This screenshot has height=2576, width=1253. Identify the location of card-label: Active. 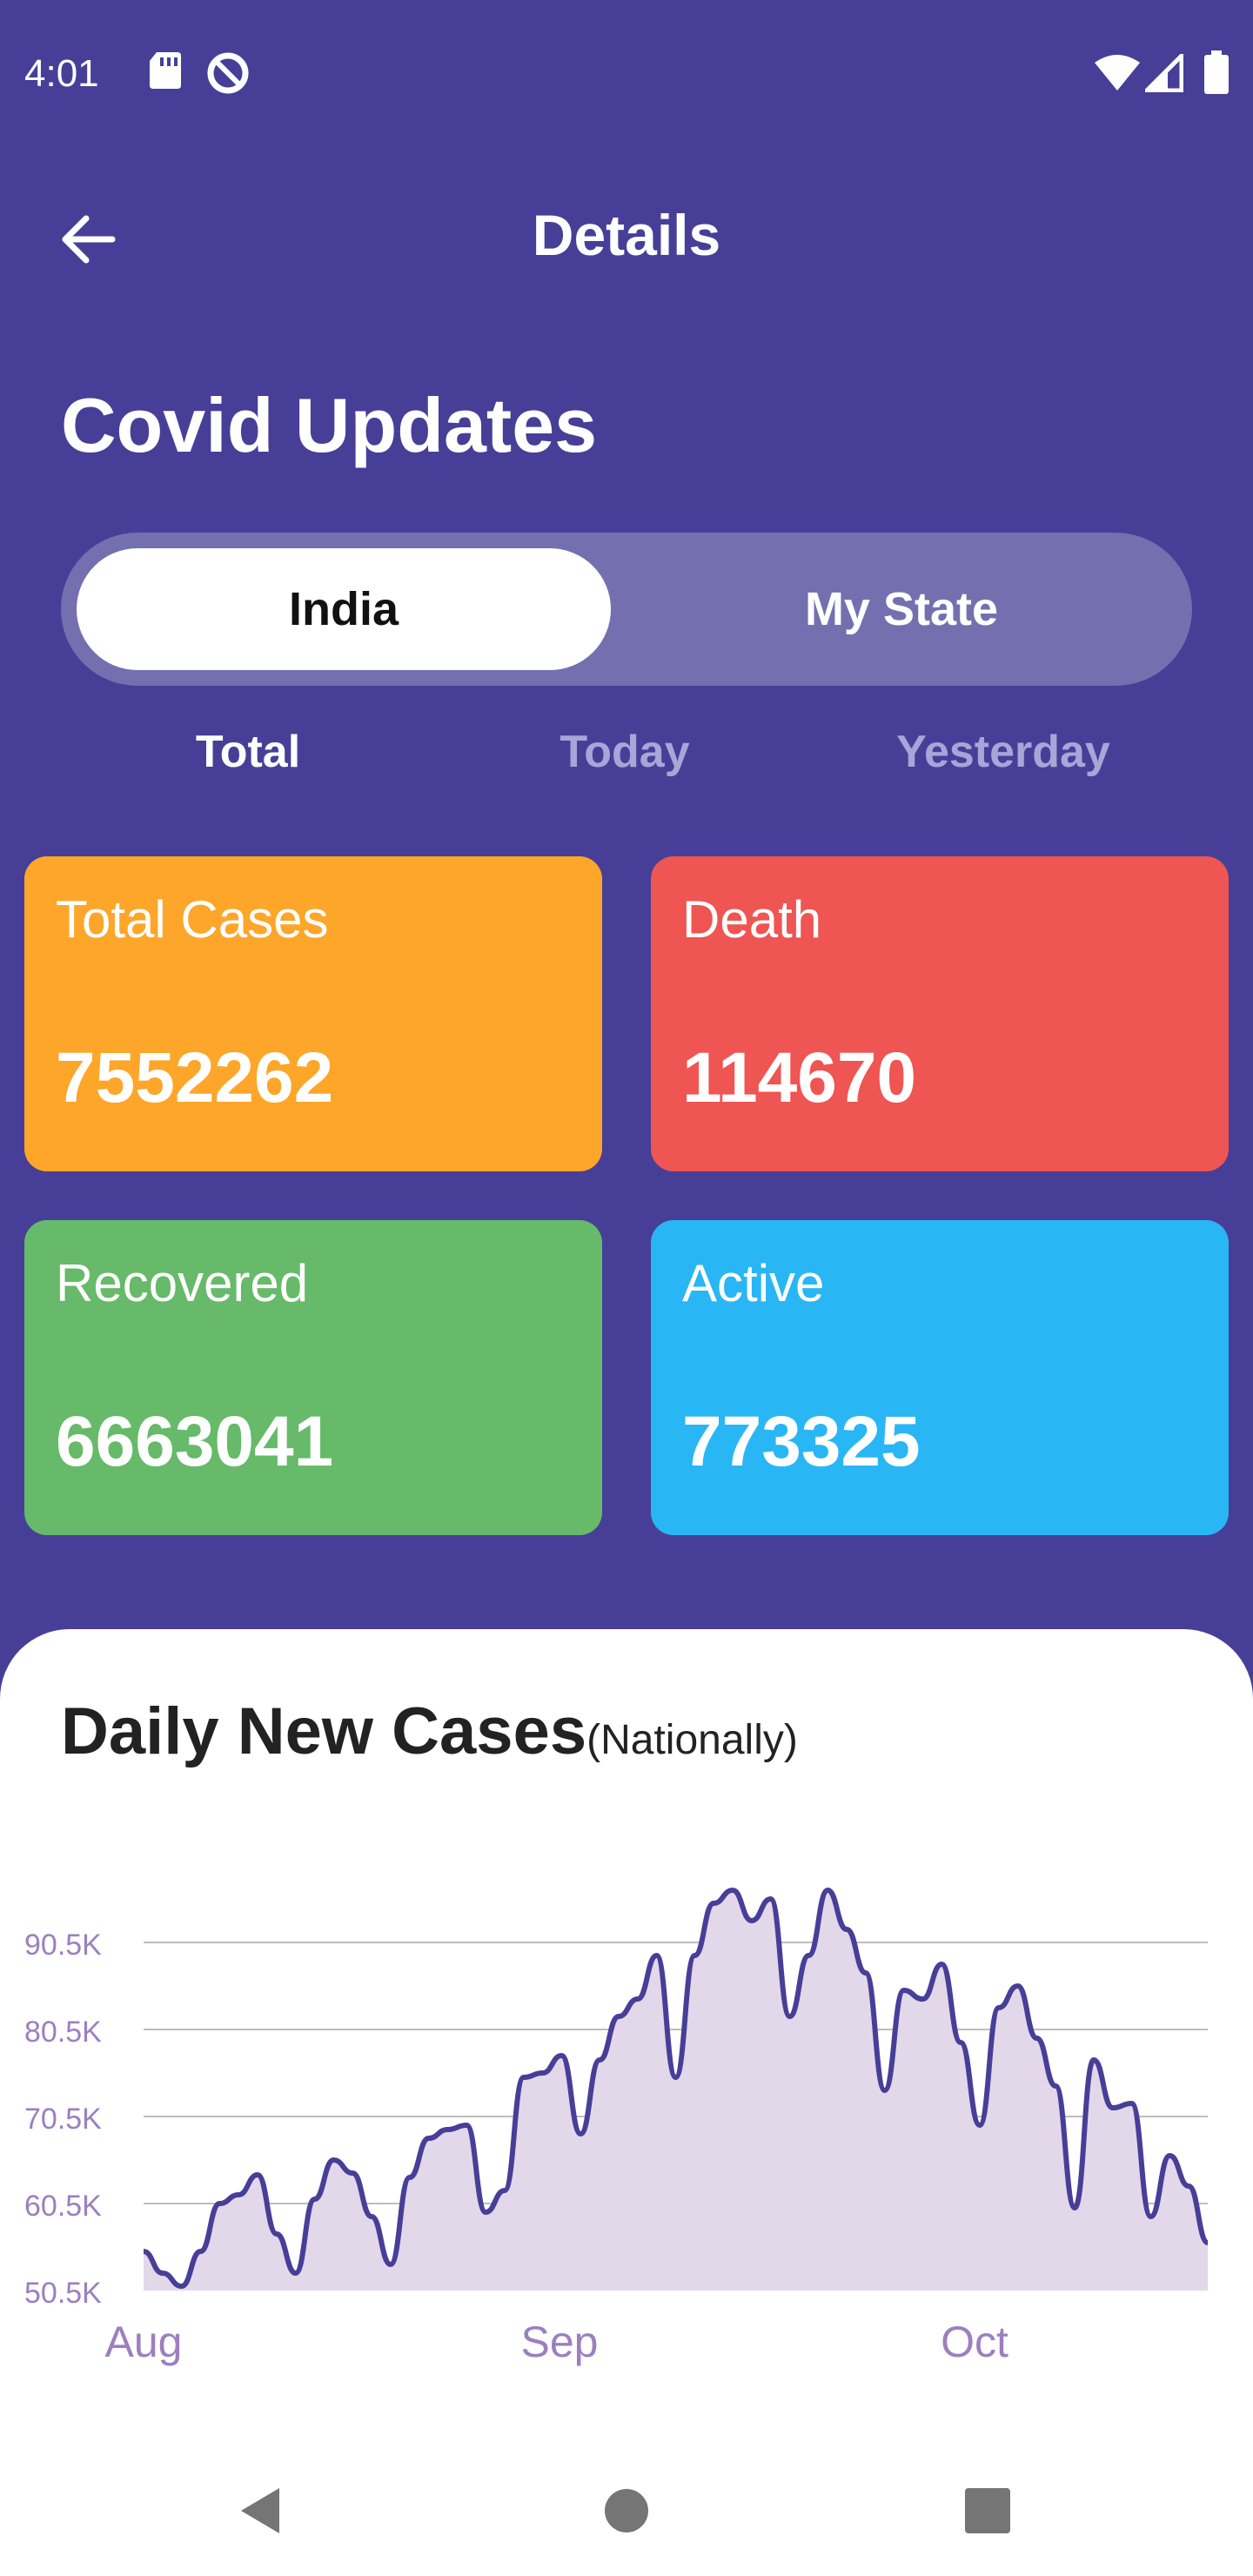
(753, 1283).